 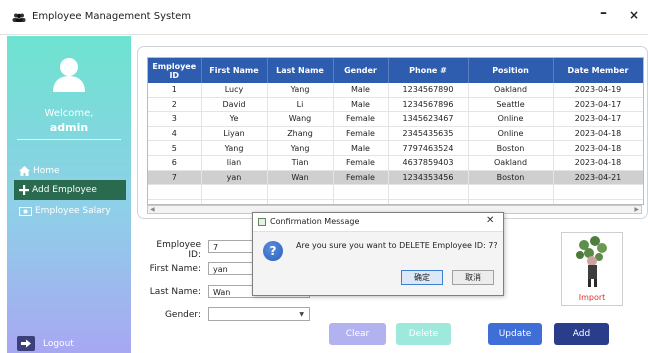 I want to click on sidebar-divider, so click(x=69, y=139).